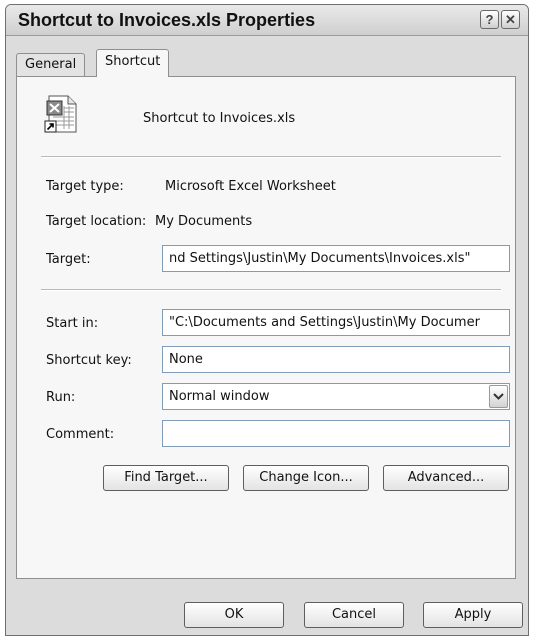  I want to click on target-location-label: Target location:, so click(96, 221).